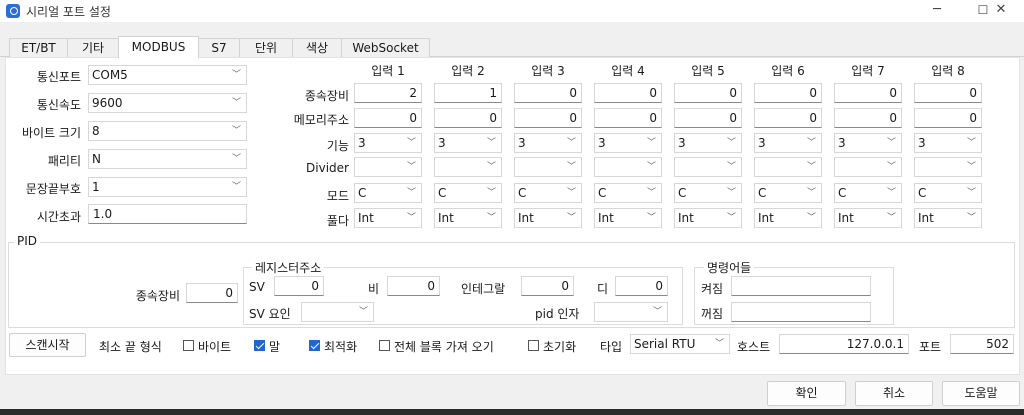 Image resolution: width=1024 pixels, height=415 pixels. Describe the element at coordinates (708, 143) in the screenshot. I see `input-5-function-select: 3 ﹀` at that location.